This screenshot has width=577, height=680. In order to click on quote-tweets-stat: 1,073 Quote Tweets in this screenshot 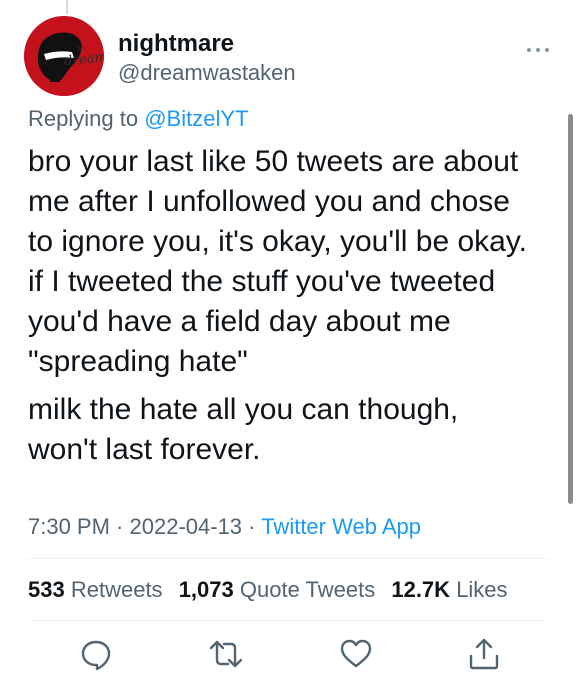, I will do `click(277, 589)`.